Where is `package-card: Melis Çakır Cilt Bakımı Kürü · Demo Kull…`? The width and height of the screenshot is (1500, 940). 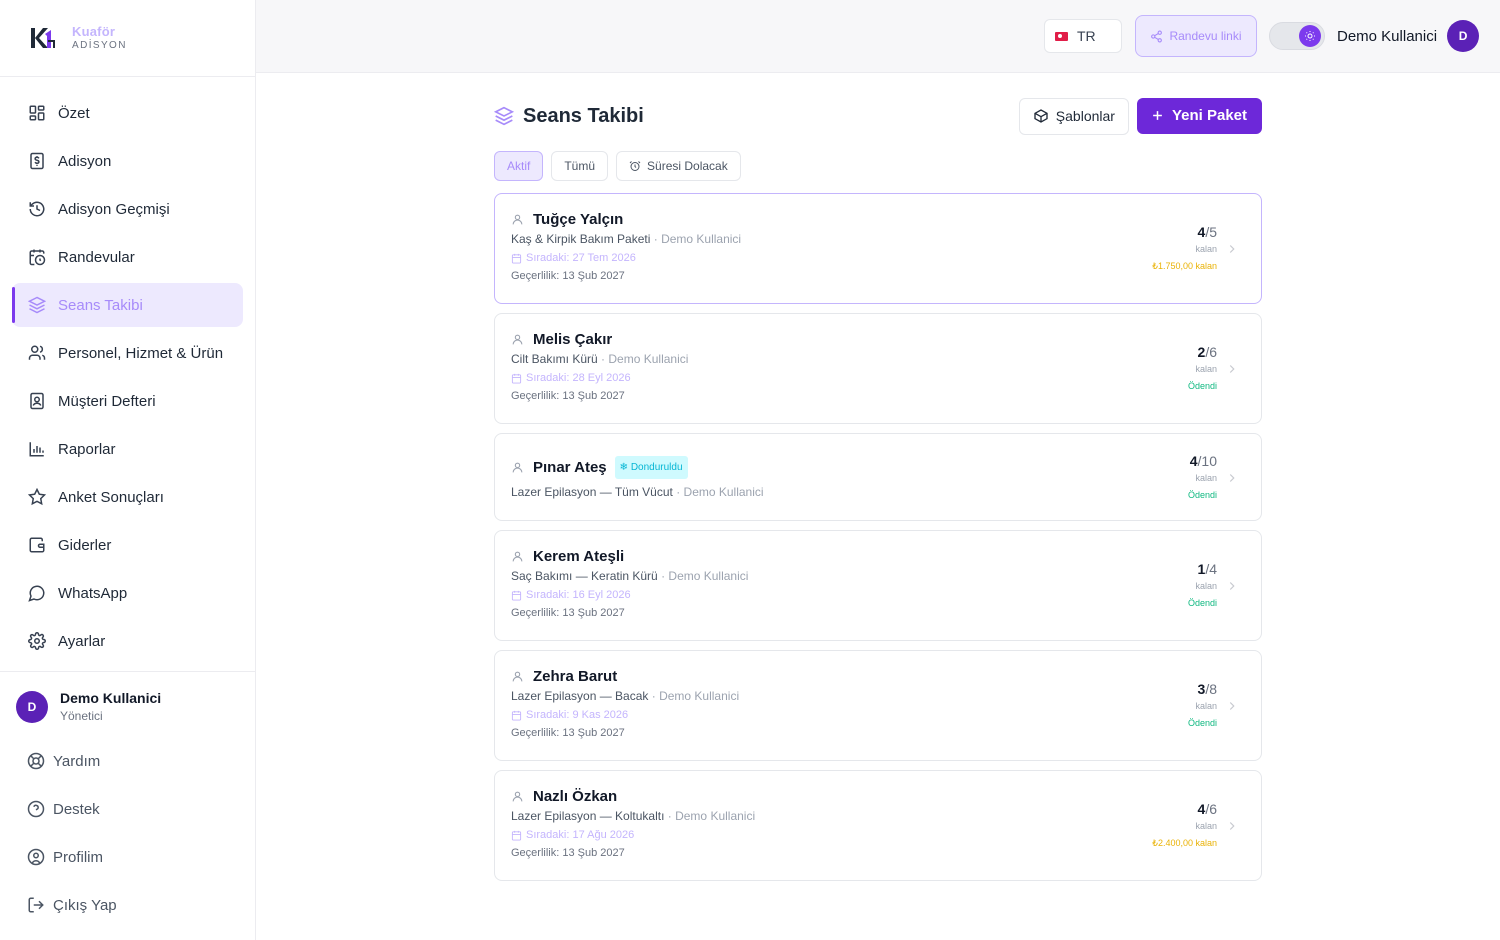
package-card: Melis Çakır Cilt Bakımı Kürü · Demo Kull… is located at coordinates (878, 368).